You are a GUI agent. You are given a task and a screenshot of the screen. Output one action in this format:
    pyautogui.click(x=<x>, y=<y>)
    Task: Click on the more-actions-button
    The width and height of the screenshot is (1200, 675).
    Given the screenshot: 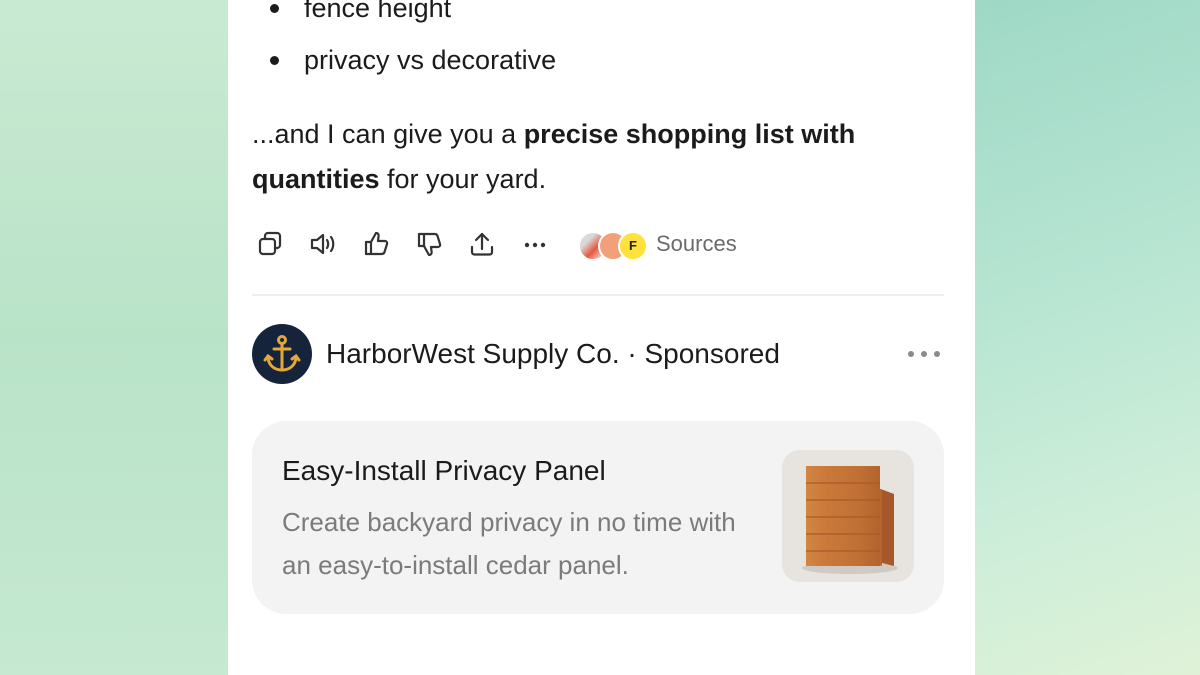 What is the action you would take?
    pyautogui.click(x=535, y=244)
    